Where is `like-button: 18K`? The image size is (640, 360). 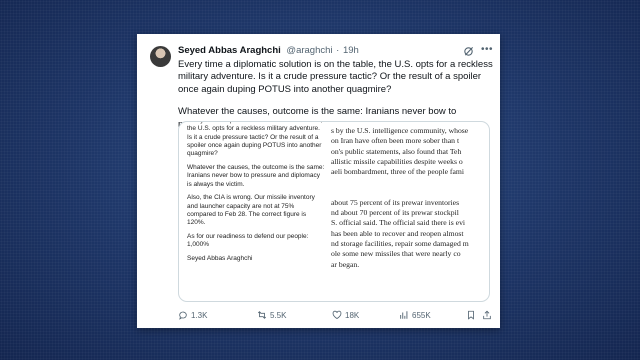
like-button: 18K is located at coordinates (345, 315).